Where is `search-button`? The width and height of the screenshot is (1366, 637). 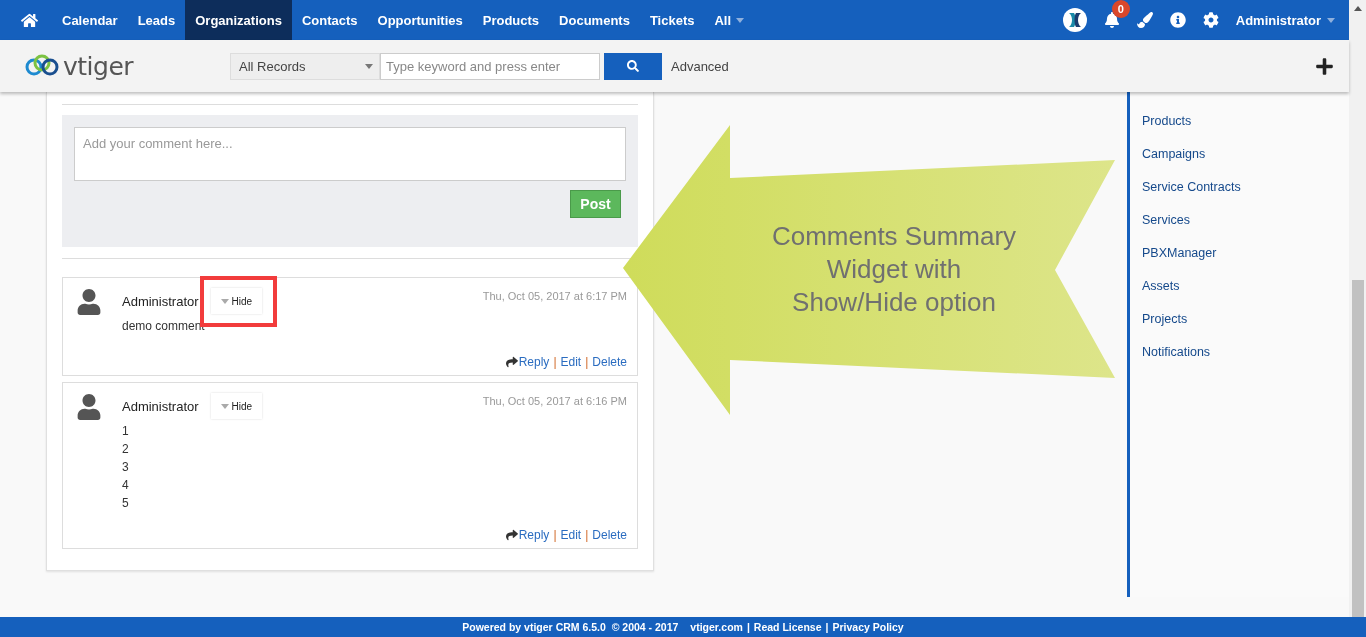 search-button is located at coordinates (633, 66).